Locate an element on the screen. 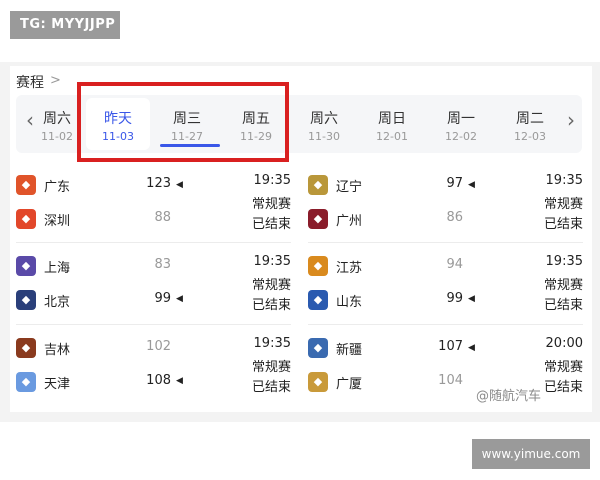  date-tab-4: 周六 11-30 is located at coordinates (324, 124).